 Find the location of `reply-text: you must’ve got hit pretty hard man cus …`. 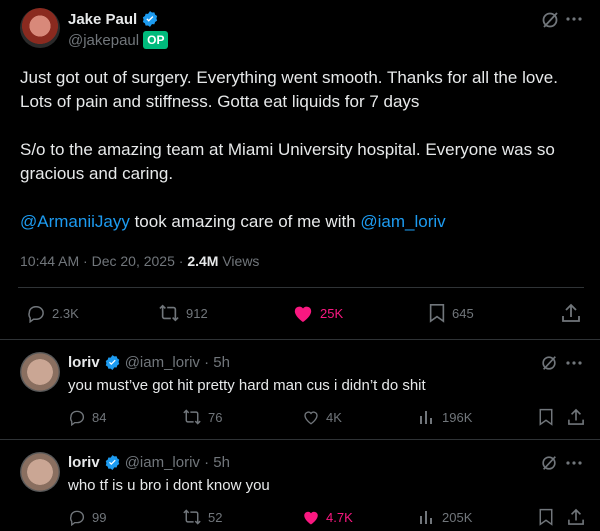

reply-text: you must’ve got hit pretty hard man cus … is located at coordinates (247, 385).